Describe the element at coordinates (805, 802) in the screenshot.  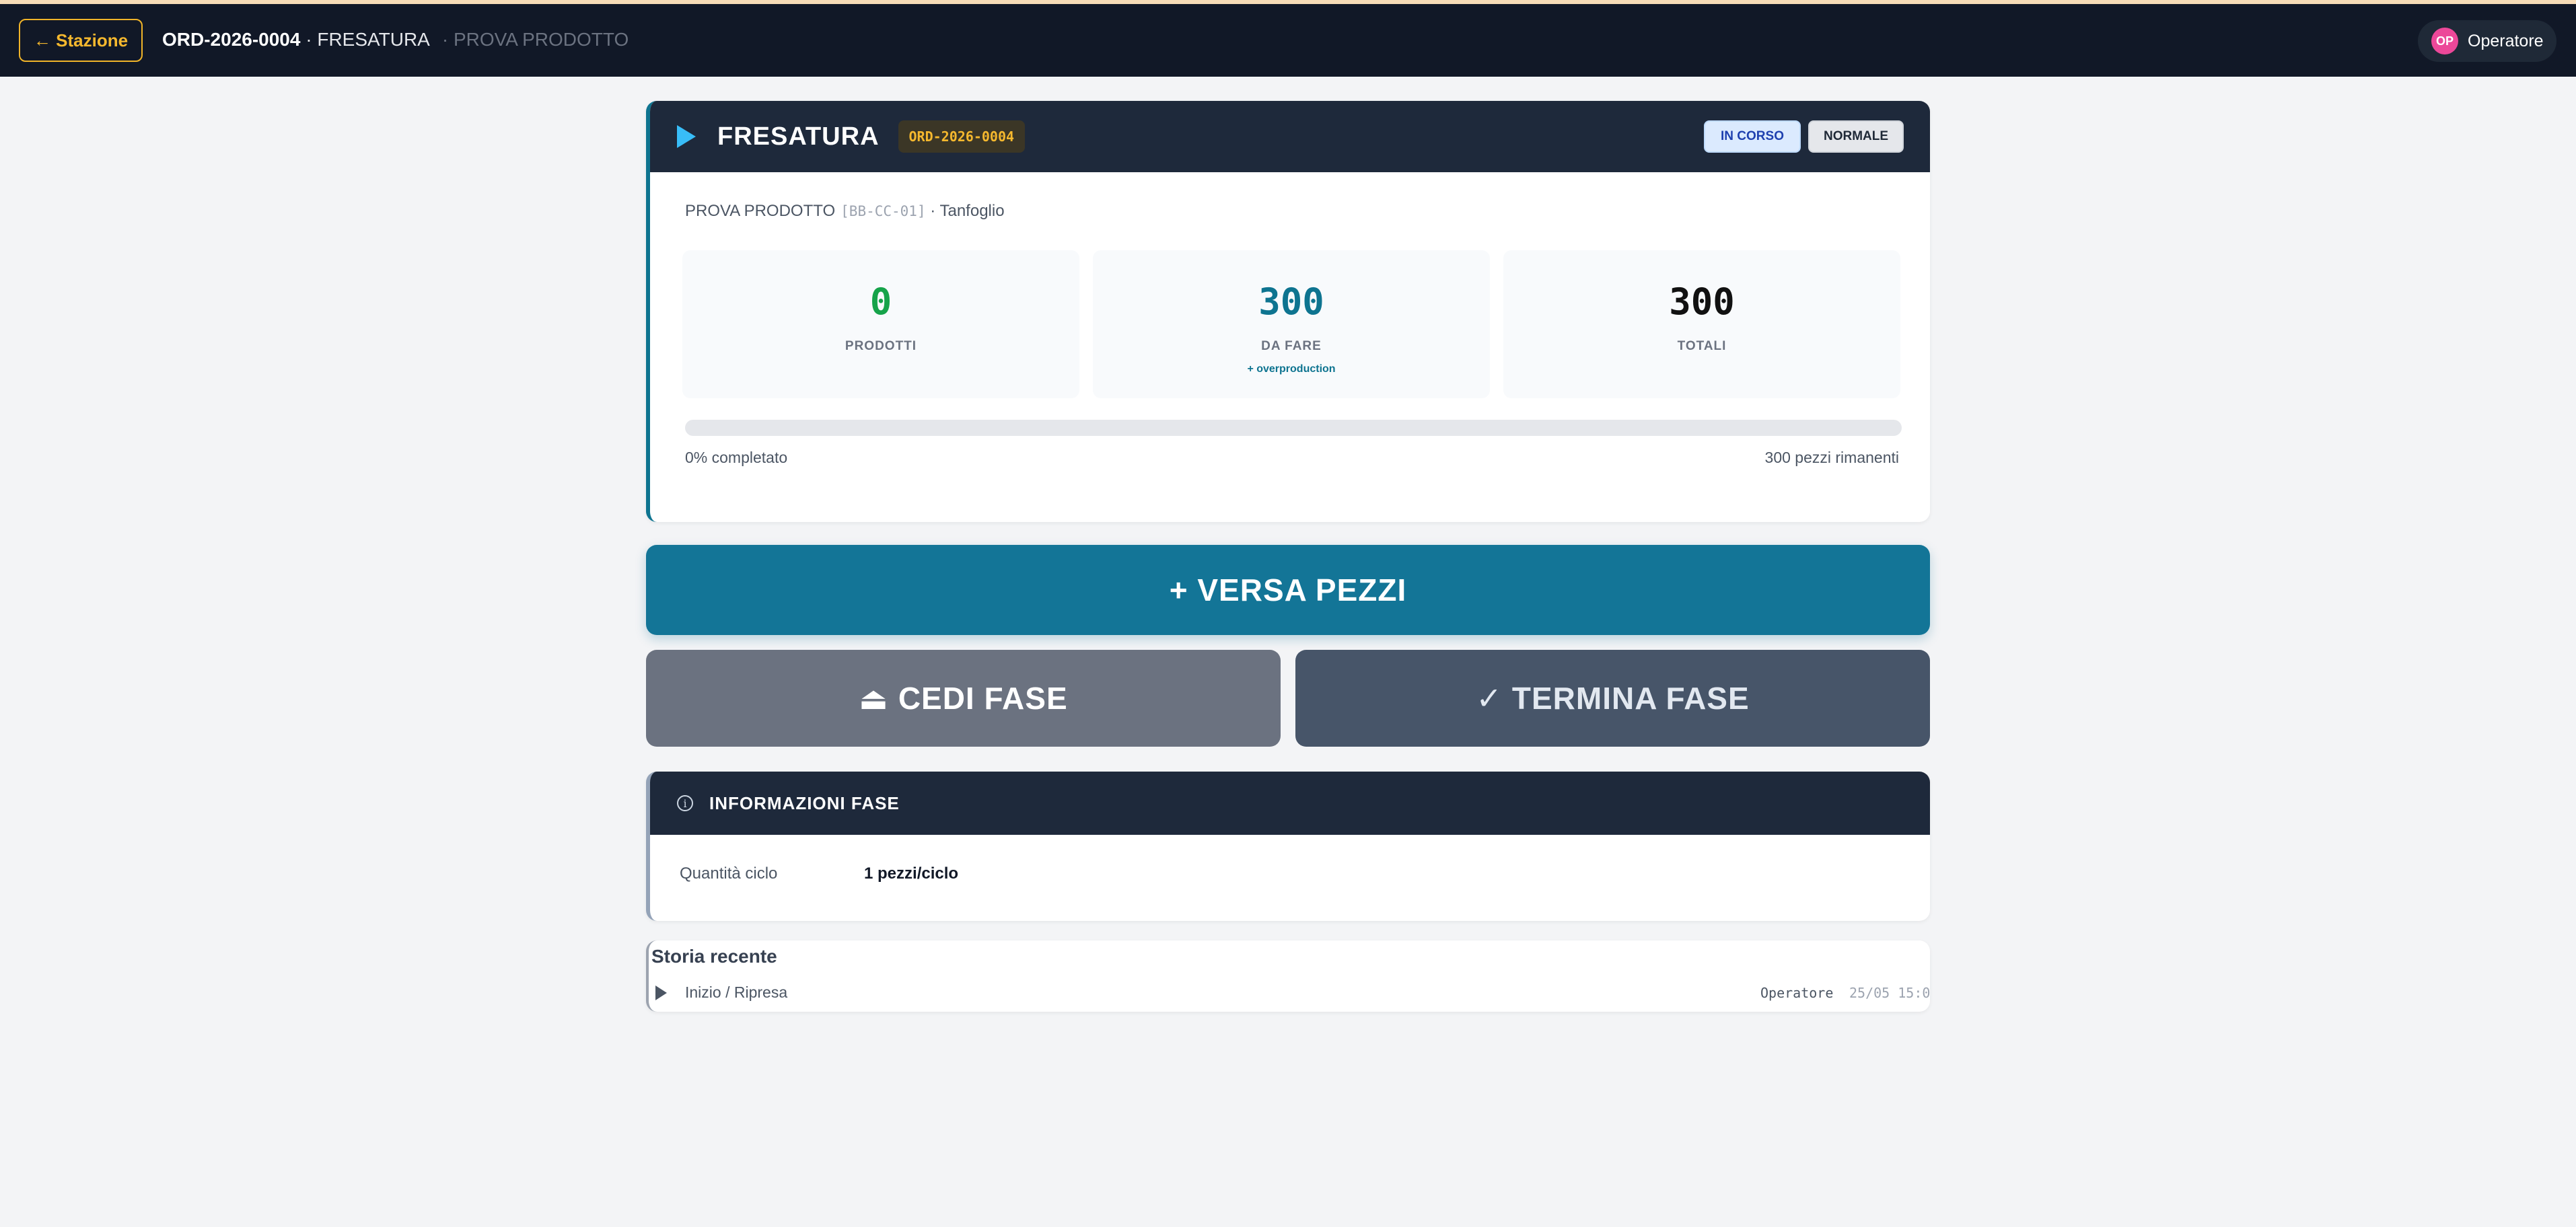
I see `phase-info-title: INFORMAZIONI FASE` at that location.